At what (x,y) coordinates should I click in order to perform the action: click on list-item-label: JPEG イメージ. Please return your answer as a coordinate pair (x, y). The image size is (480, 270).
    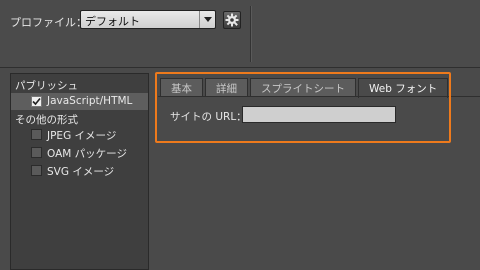
    Looking at the image, I should click on (82, 136).